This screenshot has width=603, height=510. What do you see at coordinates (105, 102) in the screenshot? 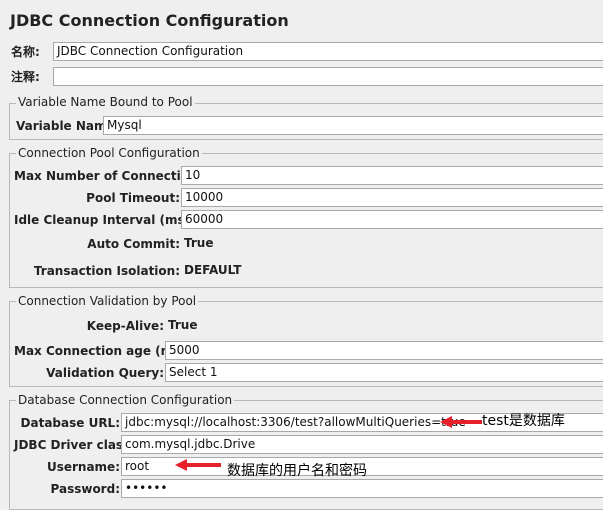
I see `variable-section-legend: Variable Name Bound to Pool` at bounding box center [105, 102].